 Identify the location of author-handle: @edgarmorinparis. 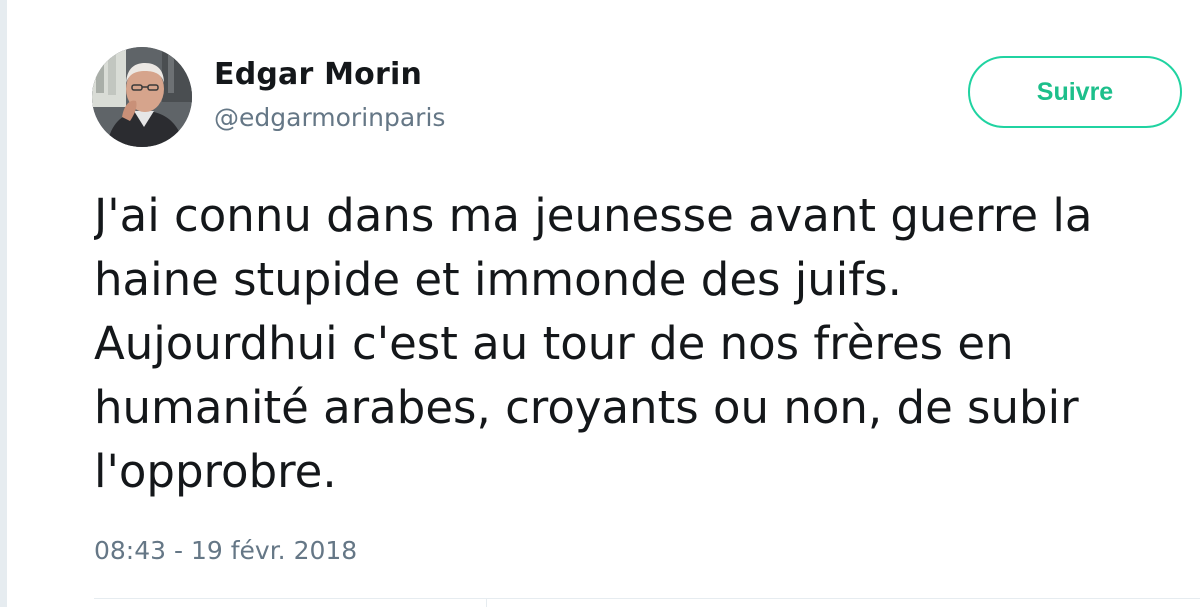
(329, 117).